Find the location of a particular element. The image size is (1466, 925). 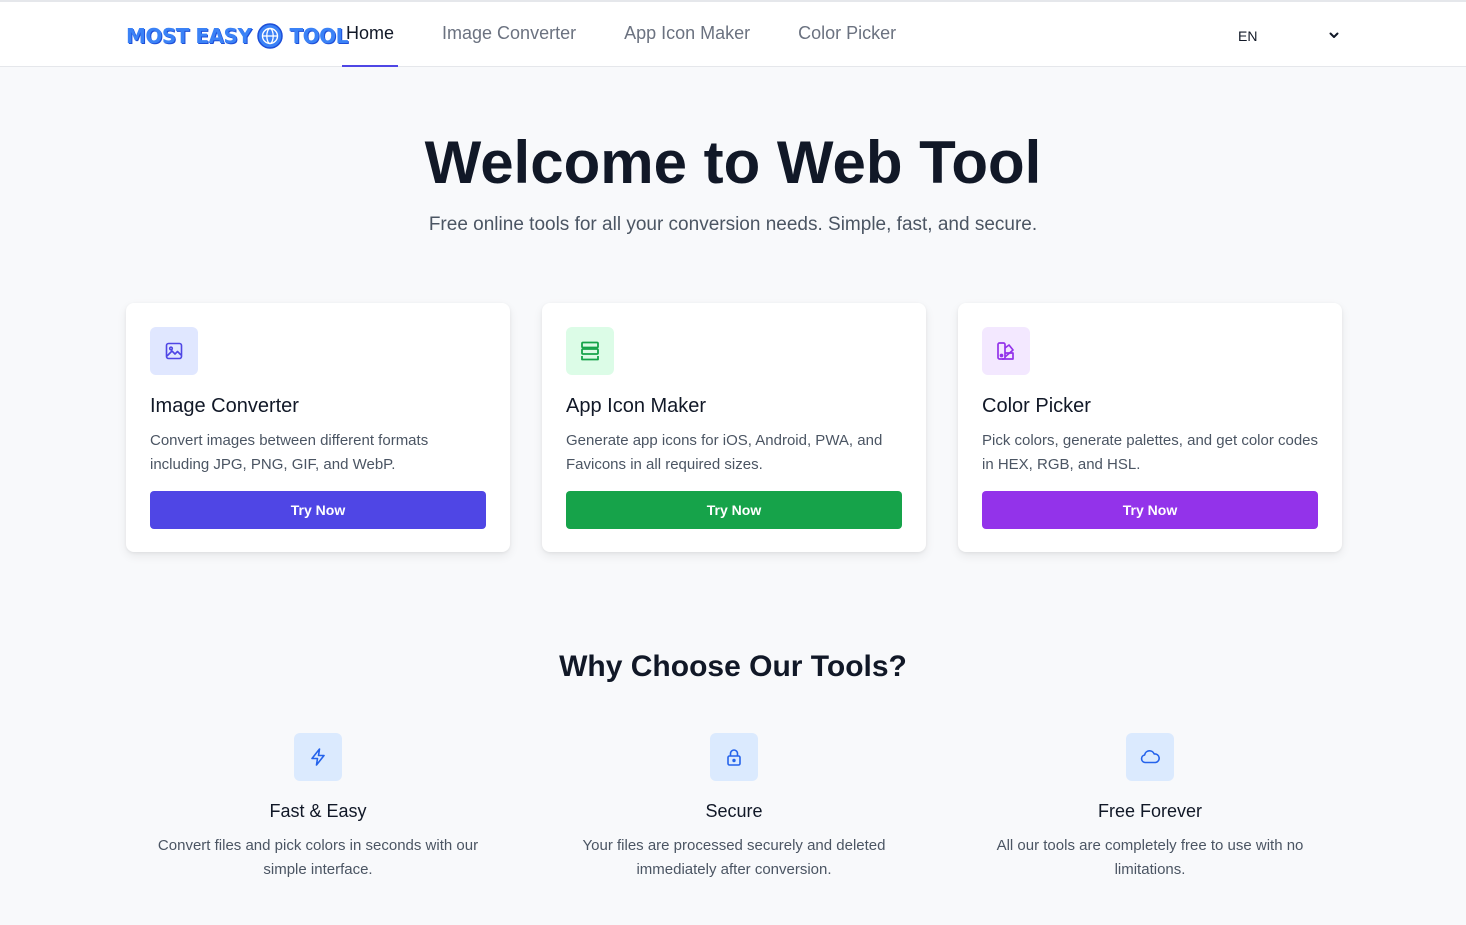

nav-image-converter: Image Converter is located at coordinates (509, 34).